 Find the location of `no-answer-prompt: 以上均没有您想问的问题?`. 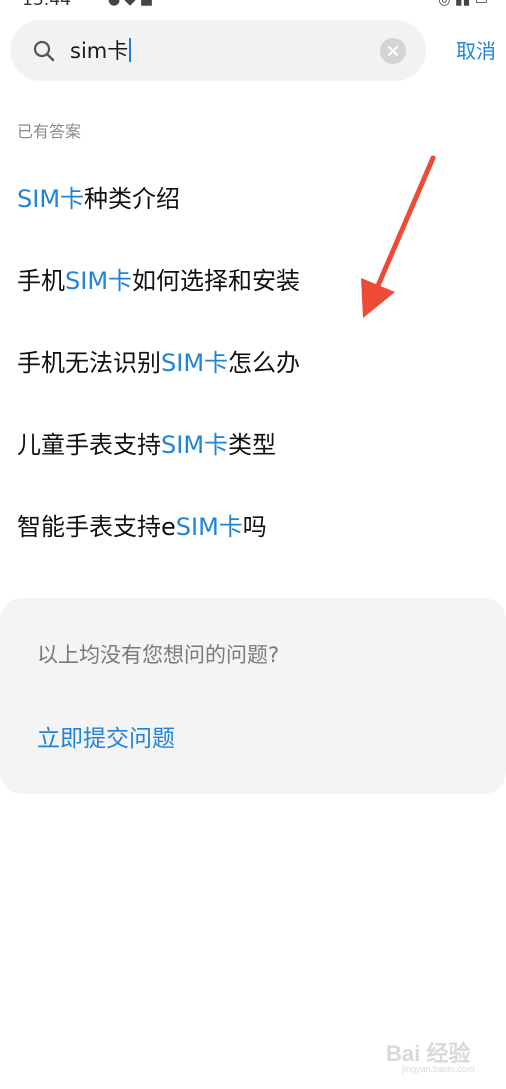

no-answer-prompt: 以上均没有您想问的问题? is located at coordinates (158, 655).